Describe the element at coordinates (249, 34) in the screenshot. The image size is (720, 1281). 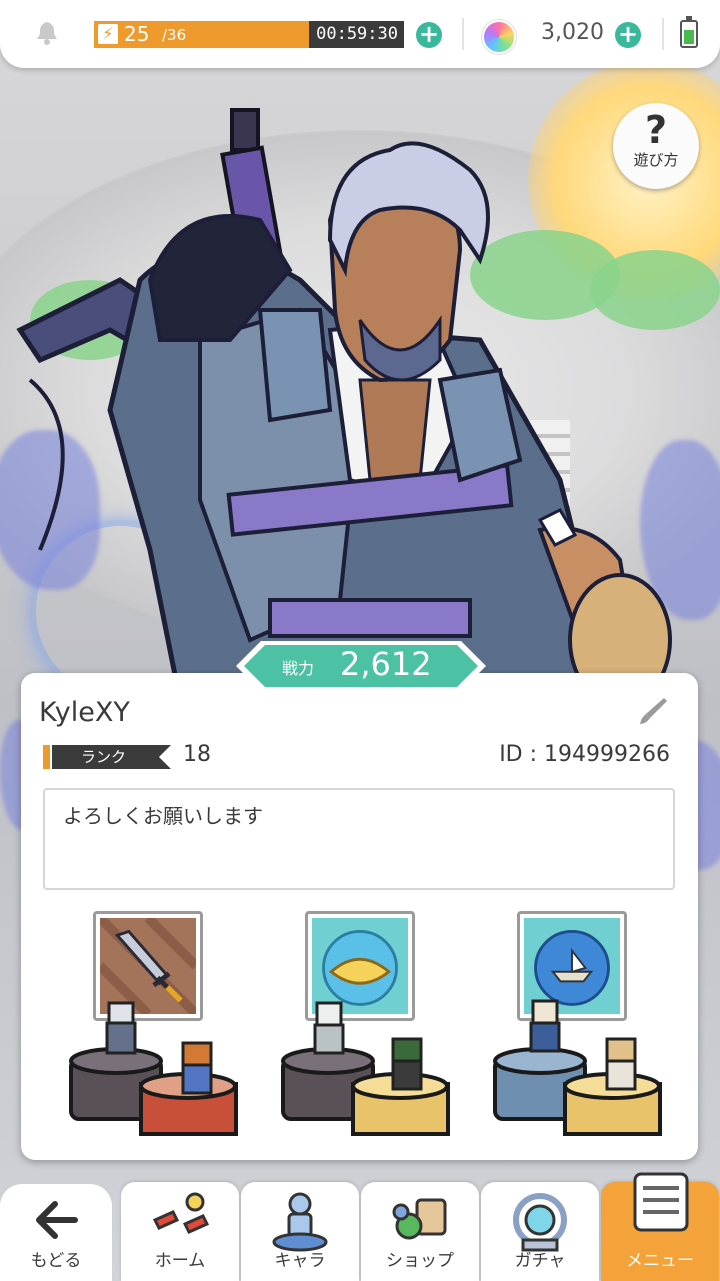
I see `stamina-bar: ⚡ 25 /36 00:59:30` at that location.